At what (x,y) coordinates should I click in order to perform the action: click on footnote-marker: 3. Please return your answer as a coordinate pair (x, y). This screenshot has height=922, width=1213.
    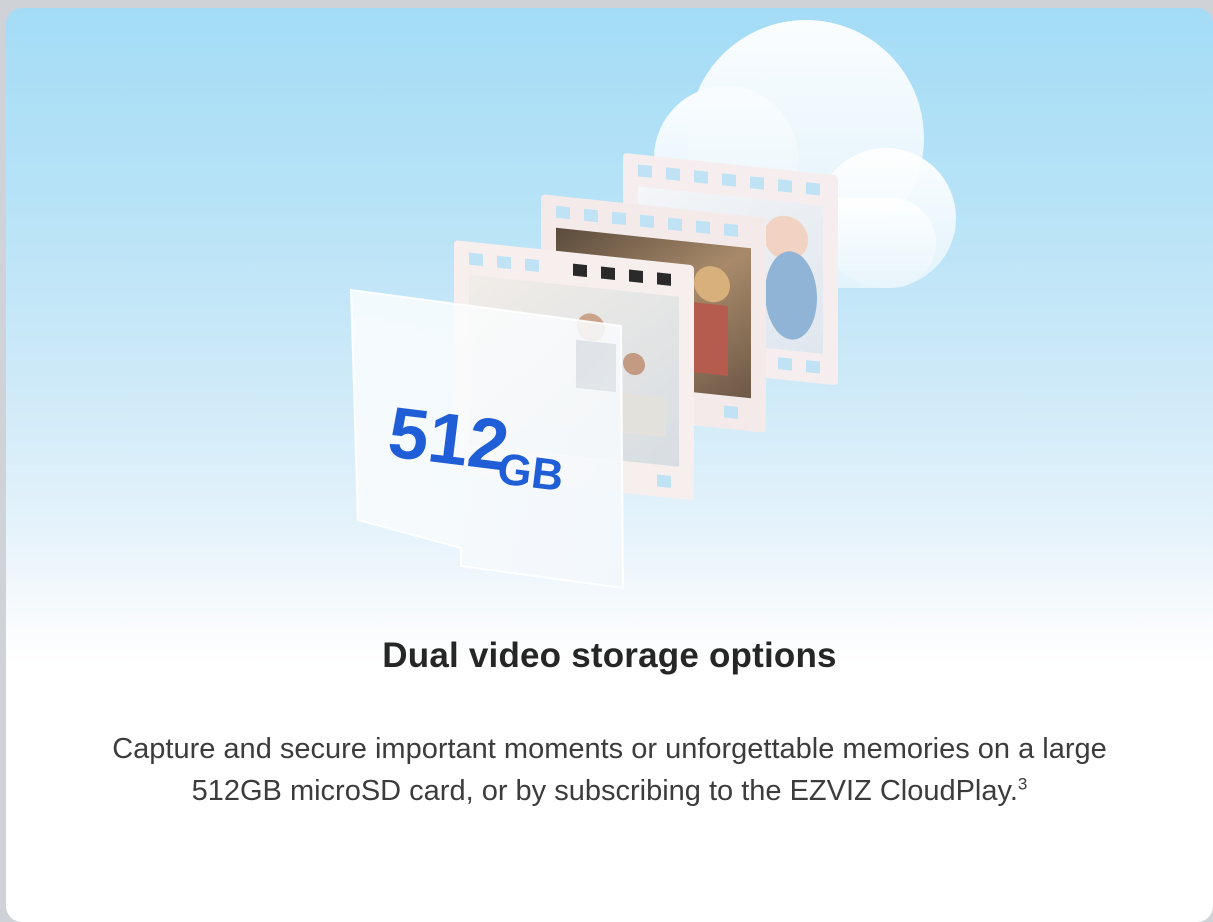
    Looking at the image, I should click on (1022, 783).